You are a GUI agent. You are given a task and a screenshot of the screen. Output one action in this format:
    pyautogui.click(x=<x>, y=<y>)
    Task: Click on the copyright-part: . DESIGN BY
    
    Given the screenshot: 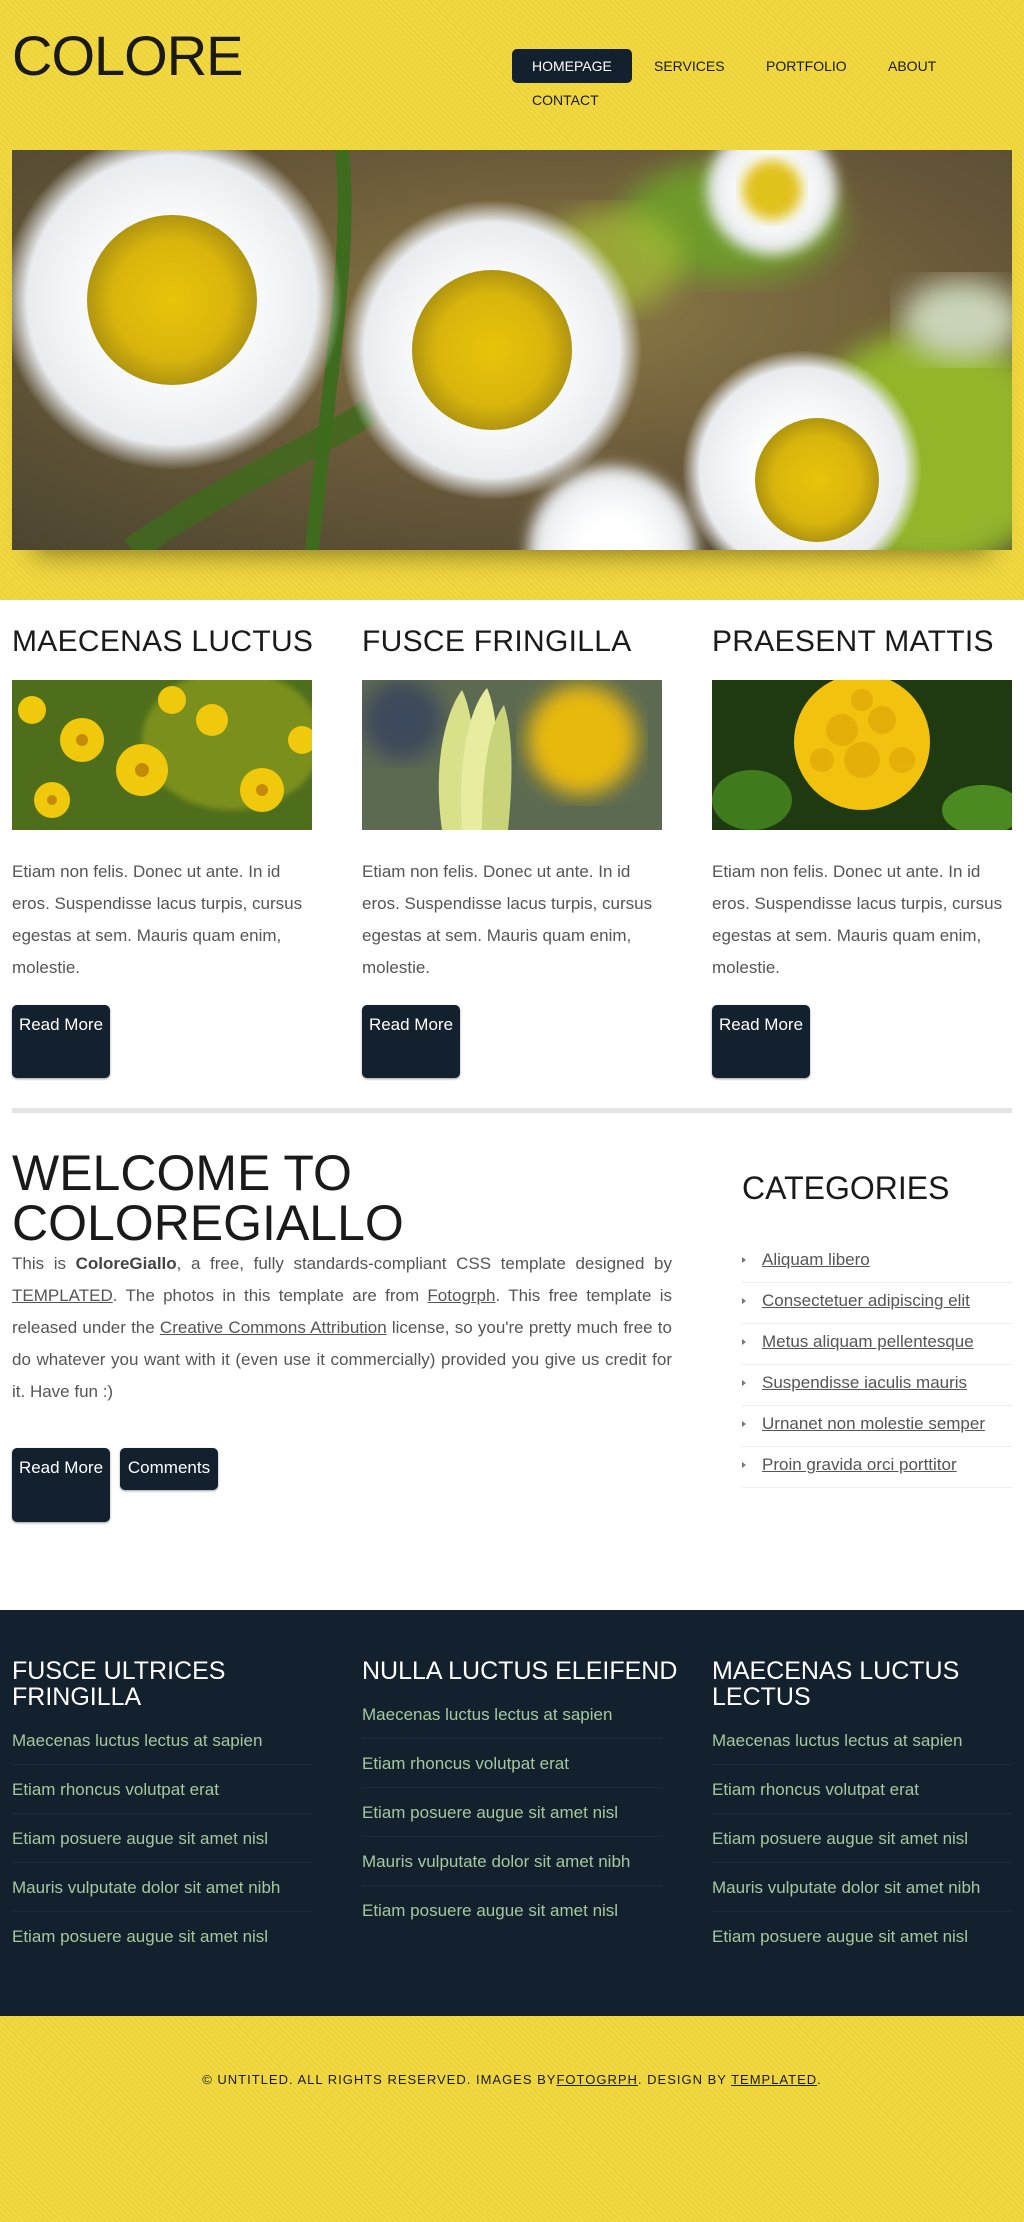 What is the action you would take?
    pyautogui.click(x=684, y=2079)
    